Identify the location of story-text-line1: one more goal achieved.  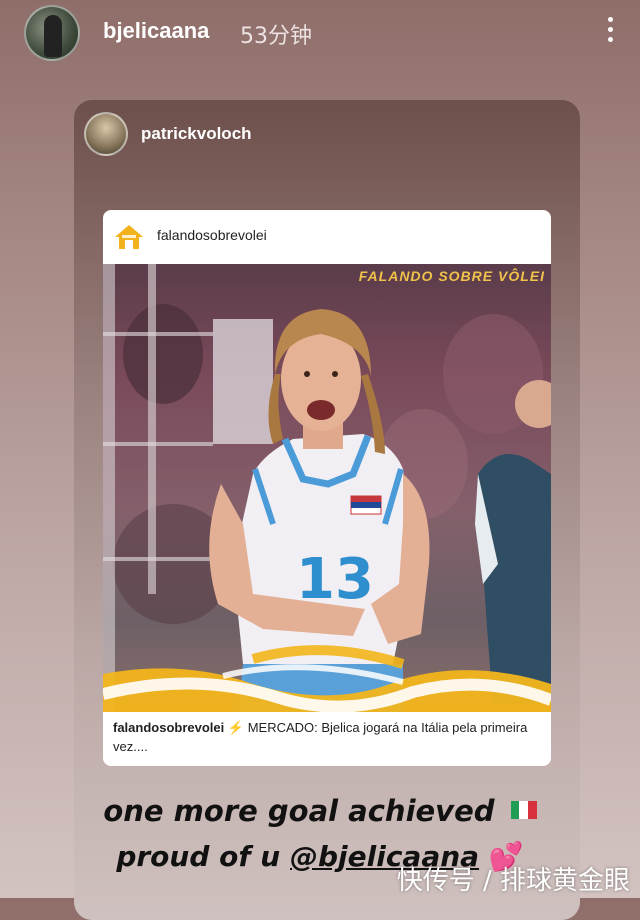
(320, 811).